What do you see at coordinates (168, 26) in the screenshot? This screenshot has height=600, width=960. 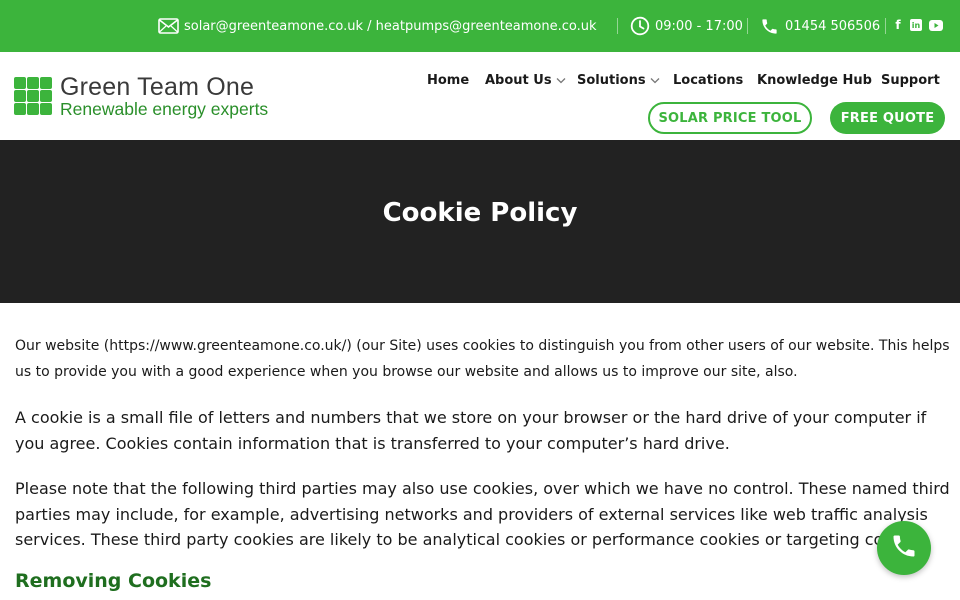 I see `envelope-icon` at bounding box center [168, 26].